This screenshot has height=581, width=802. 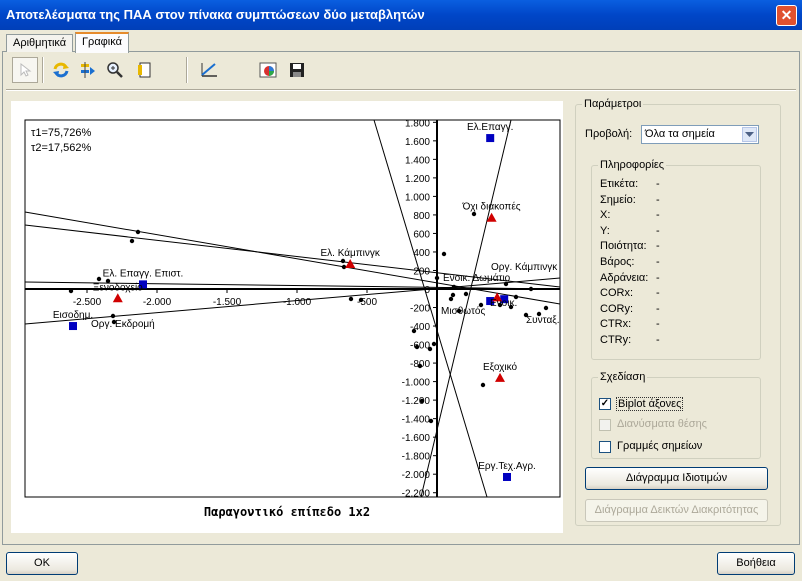 I want to click on chevron-down-icon, so click(x=749, y=134).